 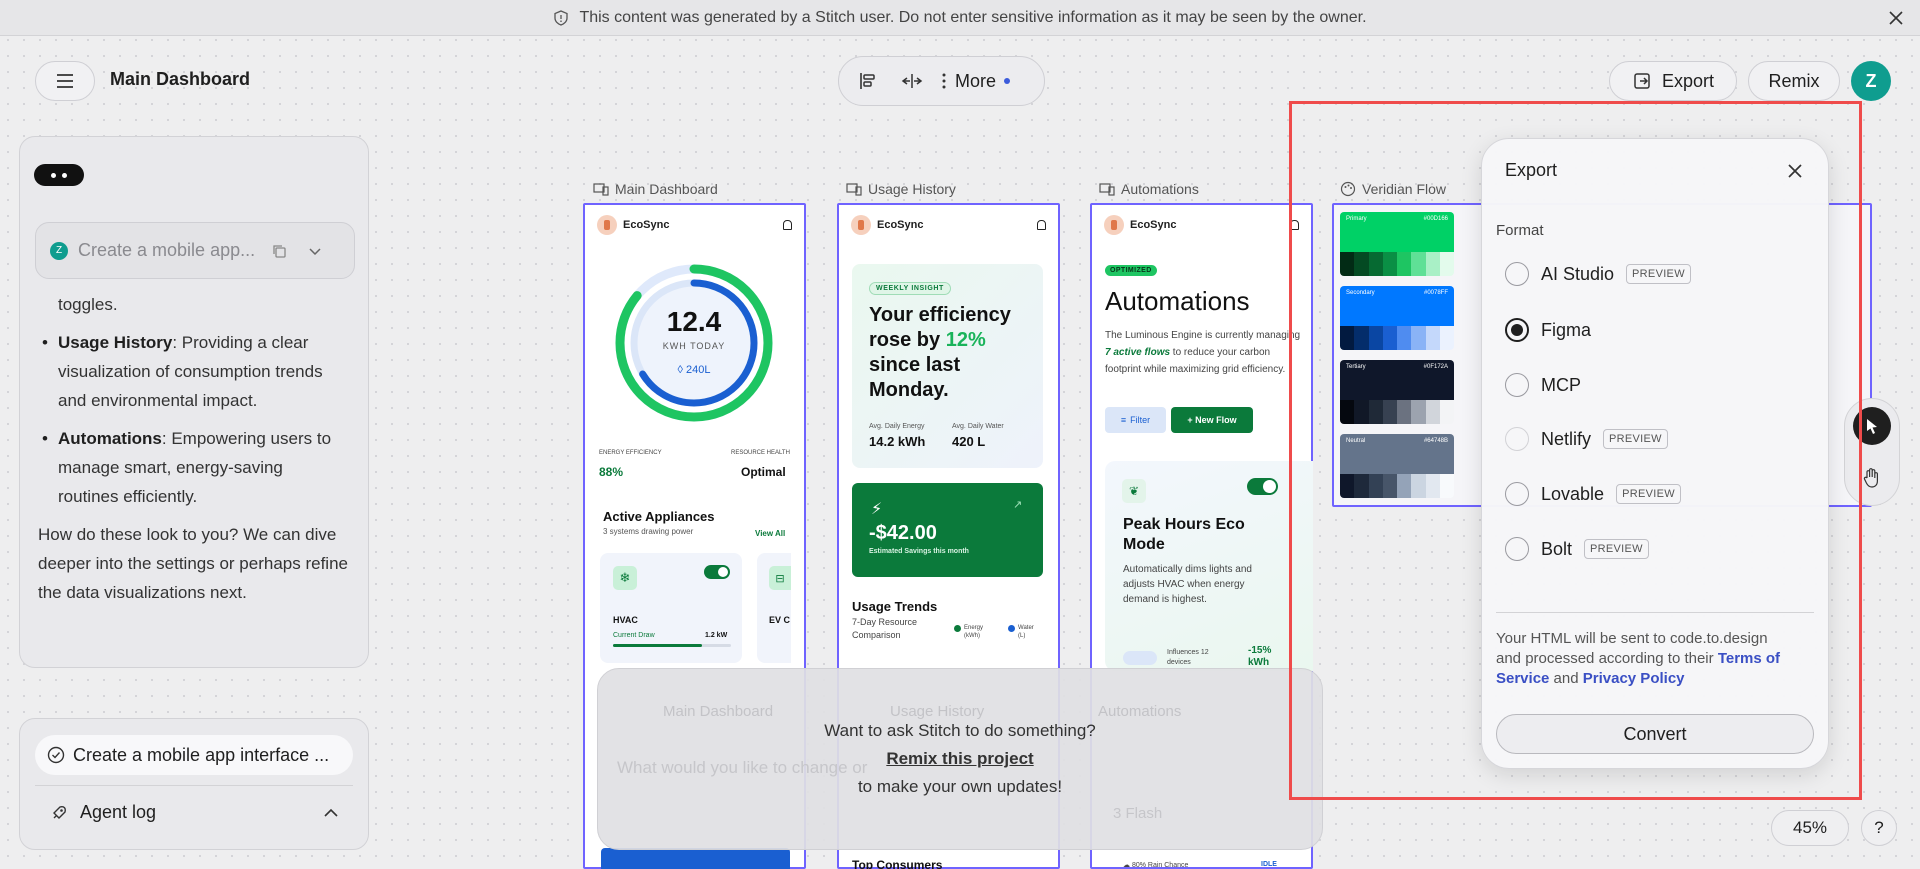 What do you see at coordinates (1810, 828) in the screenshot?
I see `zoom-level: 45%` at bounding box center [1810, 828].